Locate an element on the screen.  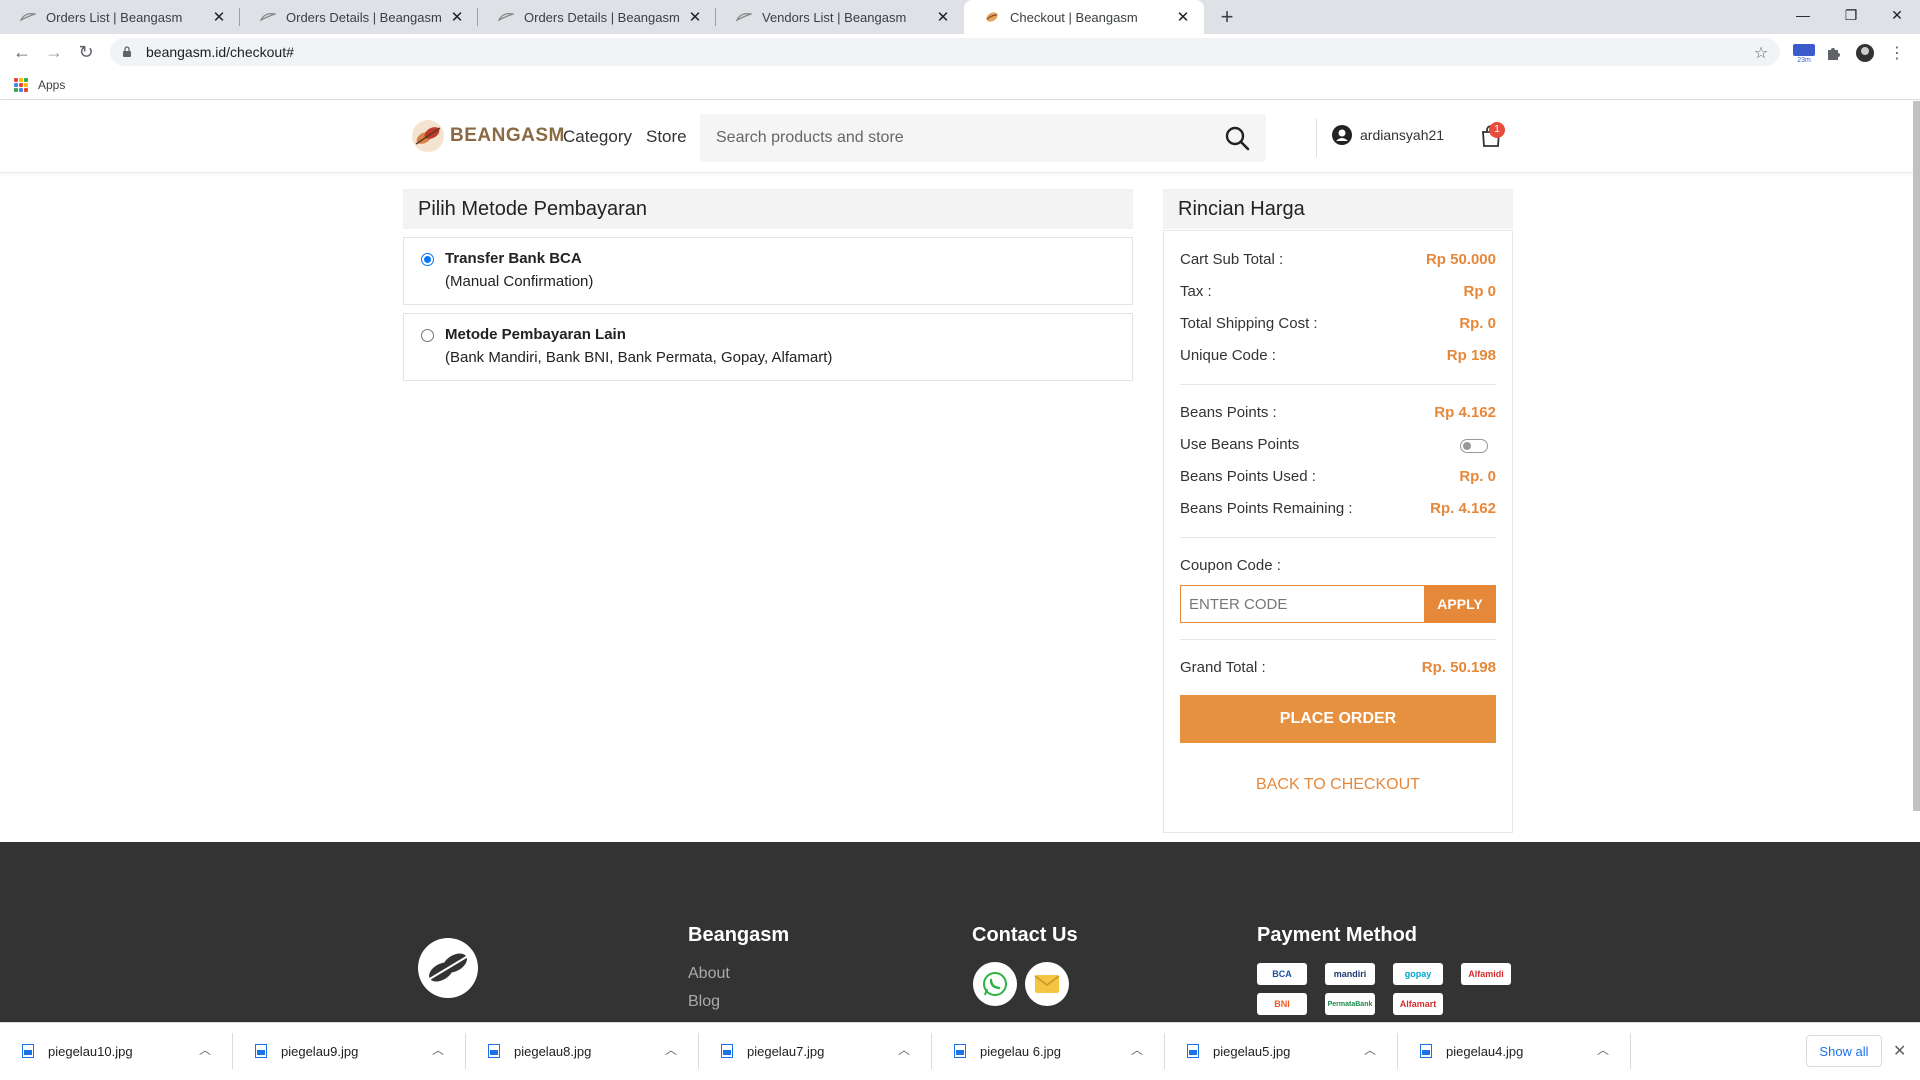
download-filename: piegelau 6.jpg is located at coordinates (1020, 1051).